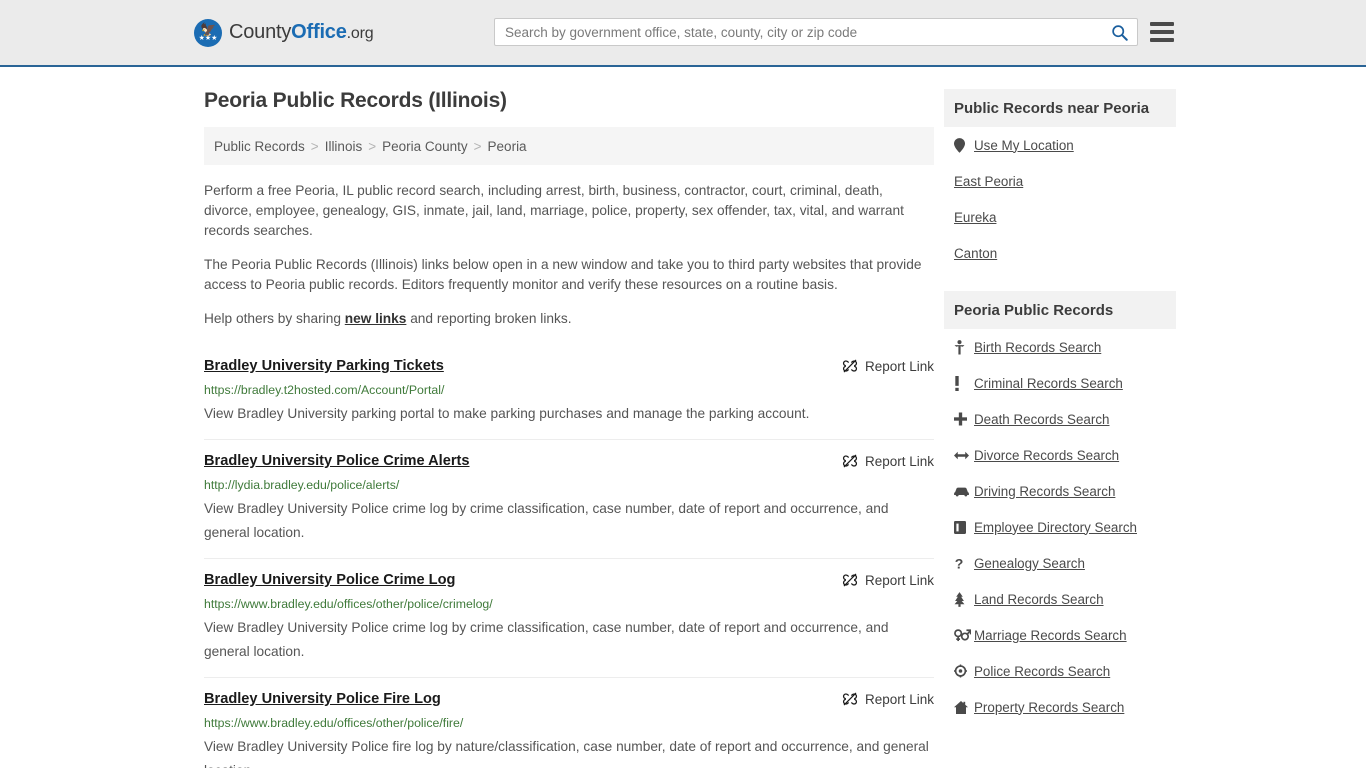  I want to click on sidebar-record-item: Employee Directory Search, so click(1060, 527).